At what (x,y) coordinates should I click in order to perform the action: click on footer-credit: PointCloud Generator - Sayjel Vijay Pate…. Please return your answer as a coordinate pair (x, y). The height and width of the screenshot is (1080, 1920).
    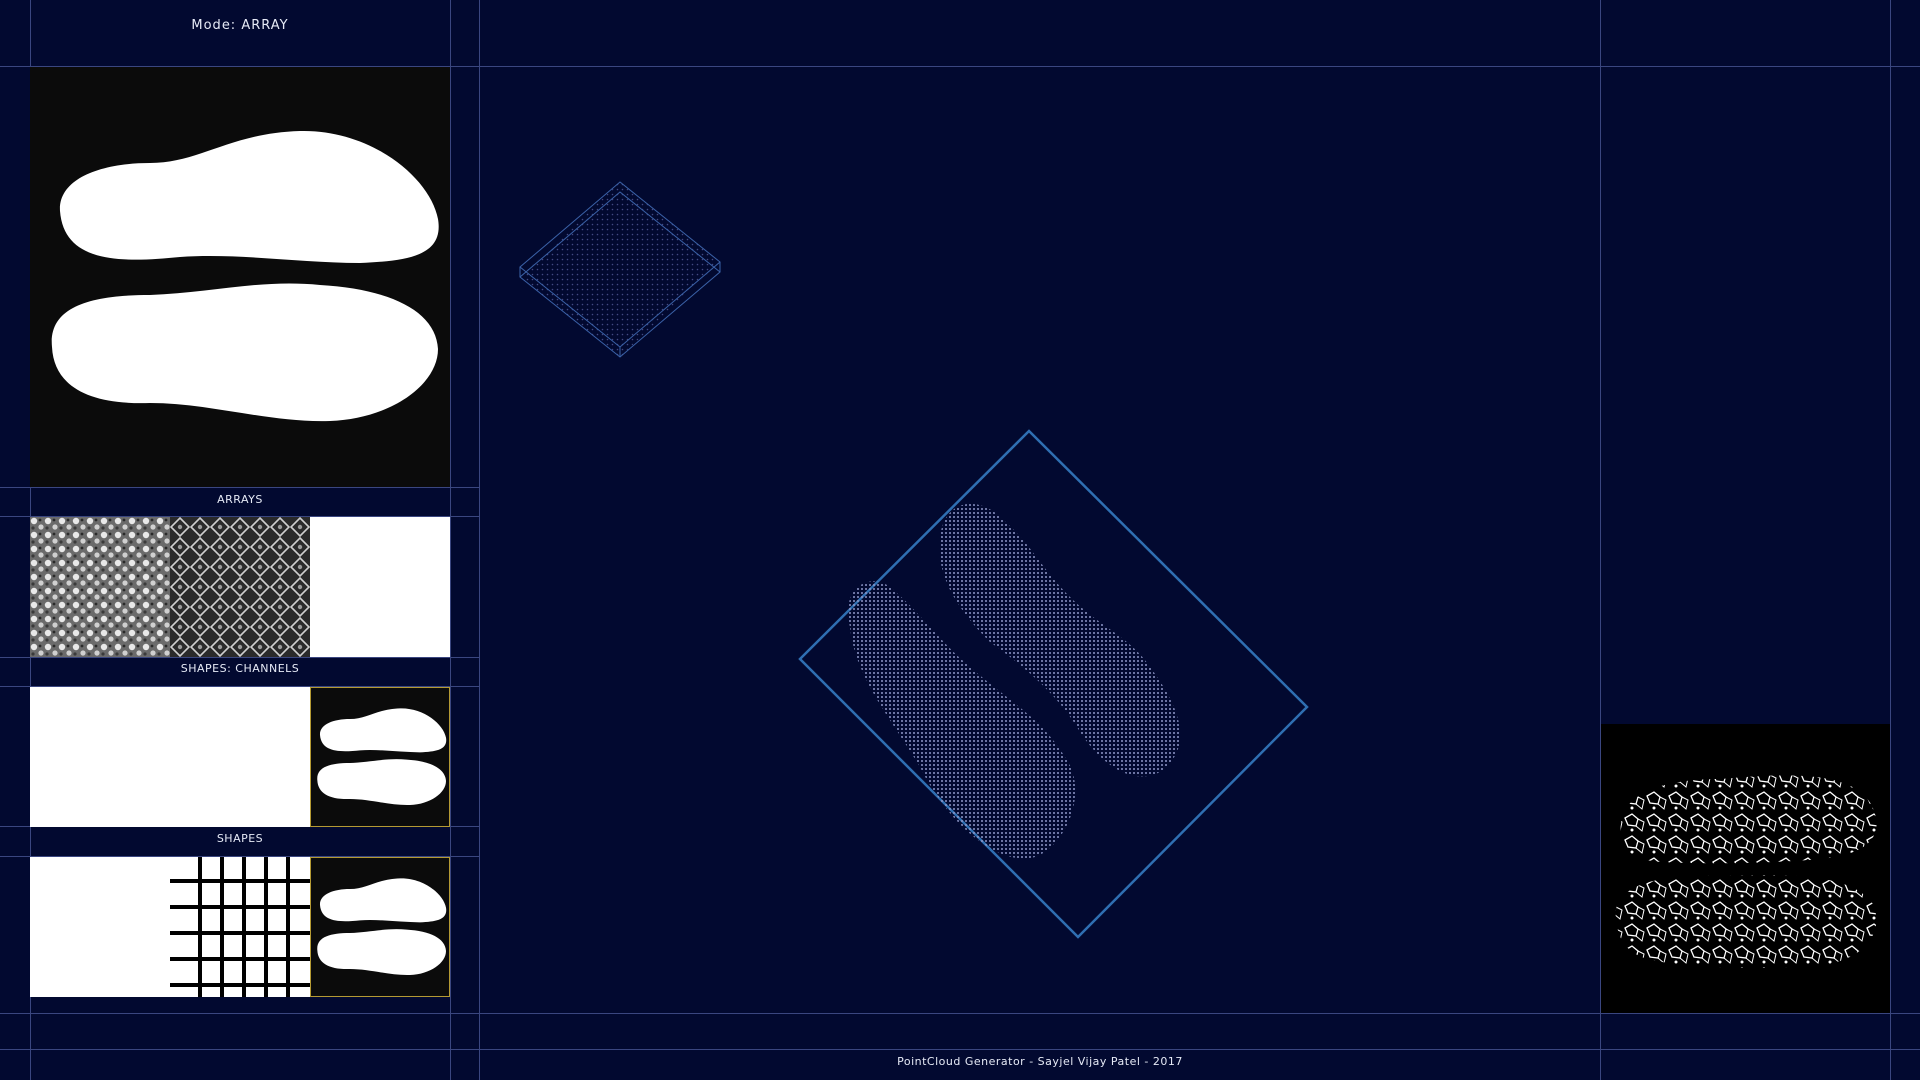
    Looking at the image, I should click on (1040, 1061).